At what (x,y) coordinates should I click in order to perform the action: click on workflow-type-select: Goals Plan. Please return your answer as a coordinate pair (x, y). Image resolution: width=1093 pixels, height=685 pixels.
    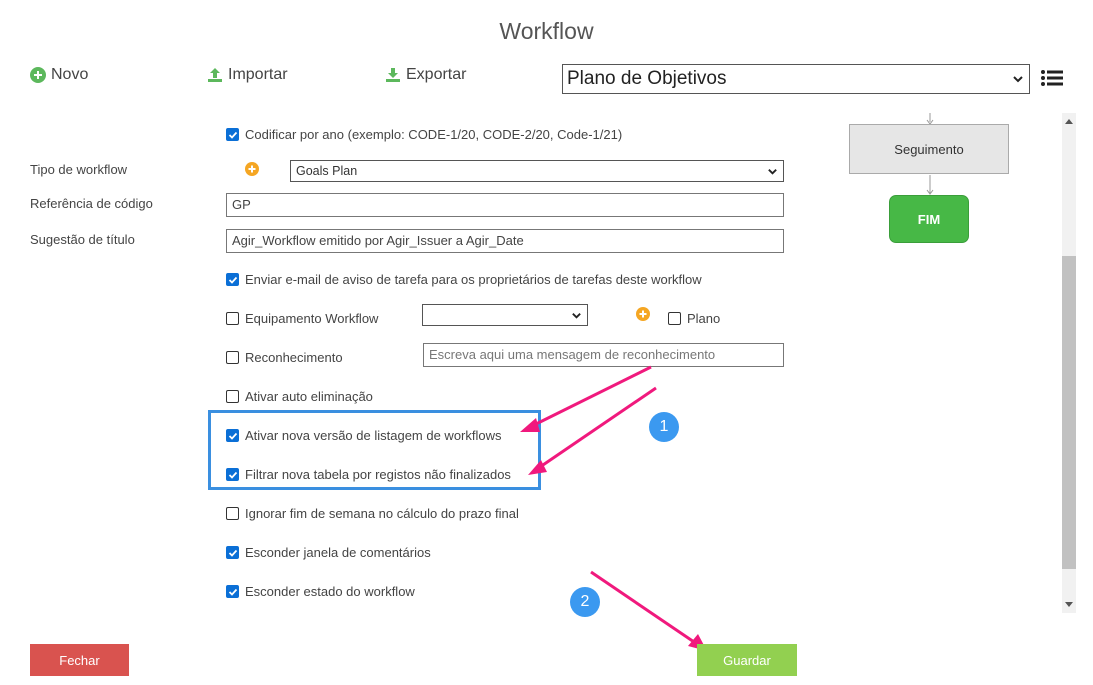
    Looking at the image, I should click on (537, 171).